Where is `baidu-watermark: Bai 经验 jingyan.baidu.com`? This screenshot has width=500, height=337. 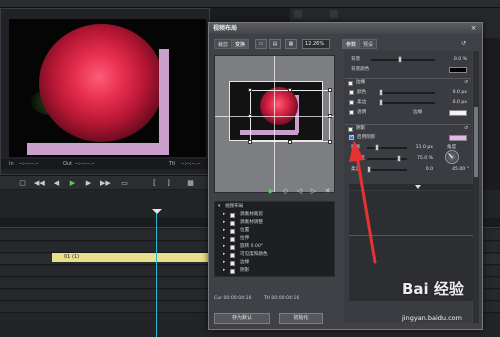
baidu-watermark: Bai 经验 jingyan.baidu.com is located at coordinates (450, 303).